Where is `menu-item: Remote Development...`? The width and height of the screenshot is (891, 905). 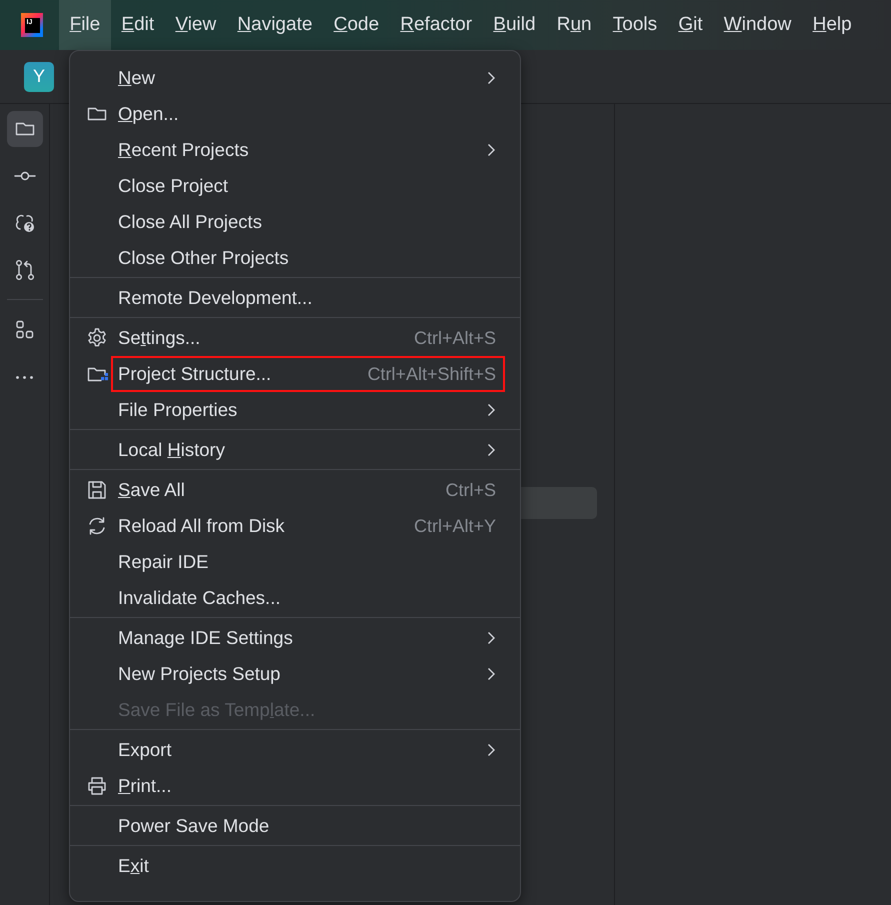 menu-item: Remote Development... is located at coordinates (215, 298).